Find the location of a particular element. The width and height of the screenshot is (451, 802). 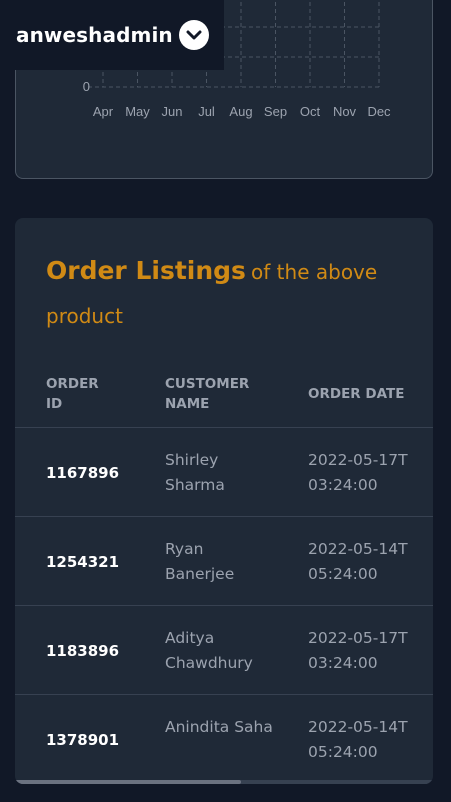

order-id: 1167896 is located at coordinates (83, 472).